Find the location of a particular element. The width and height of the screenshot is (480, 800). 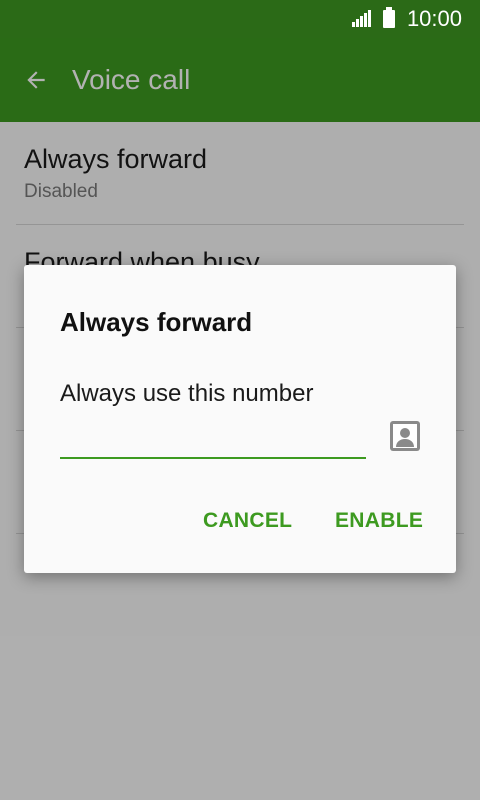

contact-picker-button is located at coordinates (405, 436).